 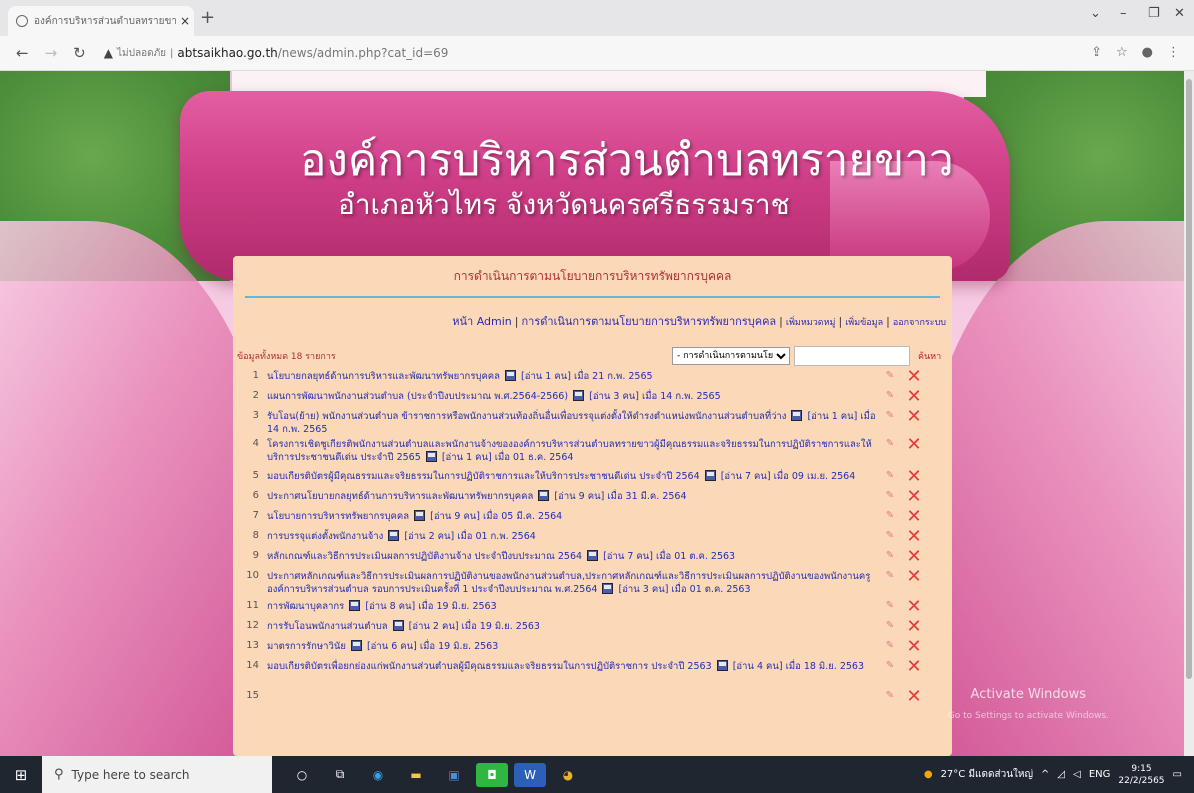 I want to click on clock: 9:15 22/2/2565, so click(x=1141, y=775).